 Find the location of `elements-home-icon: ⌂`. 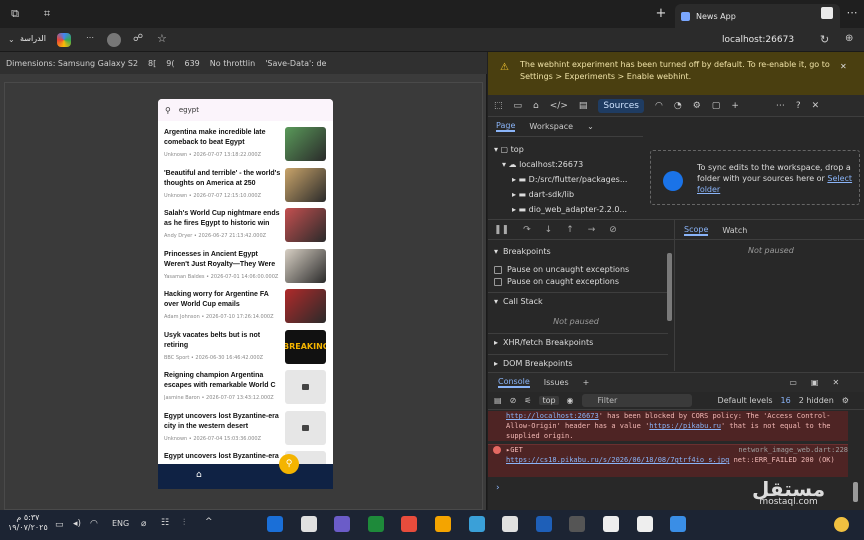

elements-home-icon: ⌂ is located at coordinates (536, 106).